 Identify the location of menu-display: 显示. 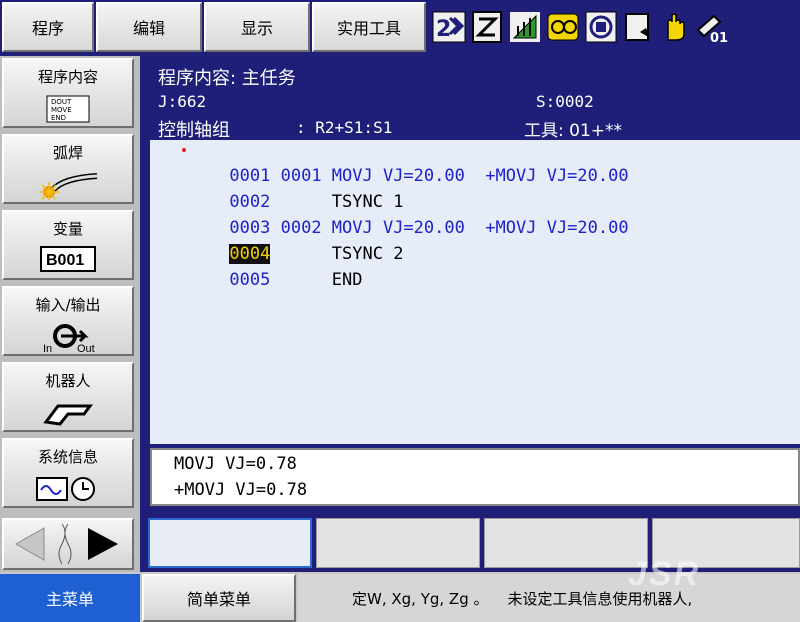
(257, 27).